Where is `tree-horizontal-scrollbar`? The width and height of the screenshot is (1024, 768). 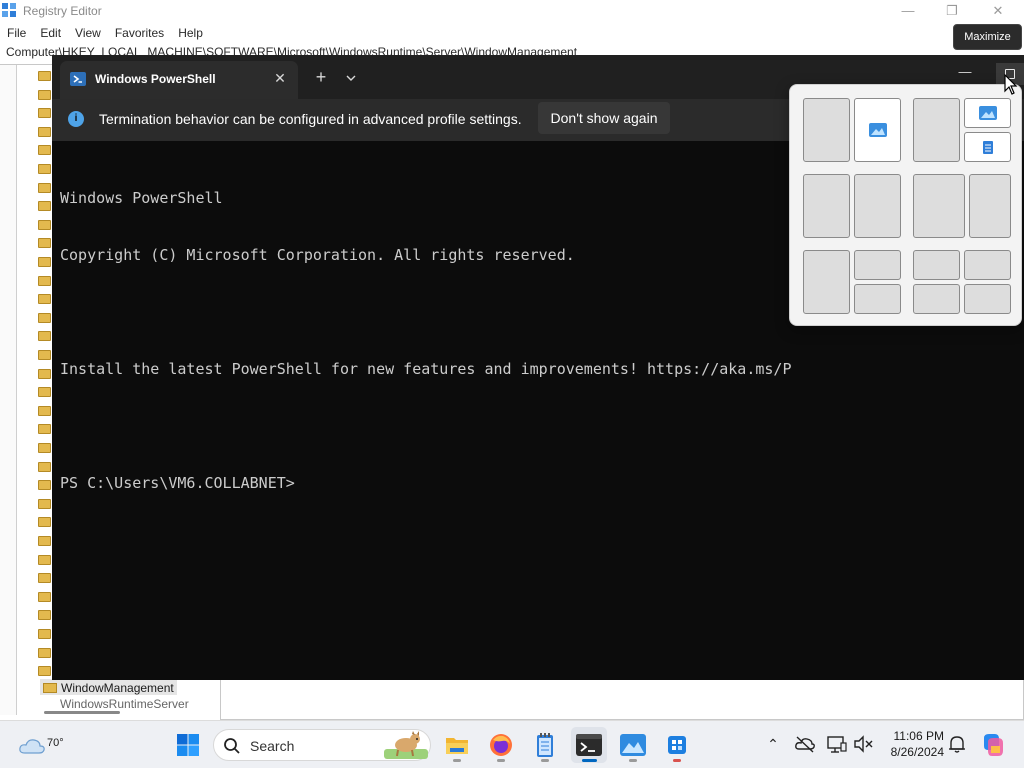
tree-horizontal-scrollbar is located at coordinates (82, 712).